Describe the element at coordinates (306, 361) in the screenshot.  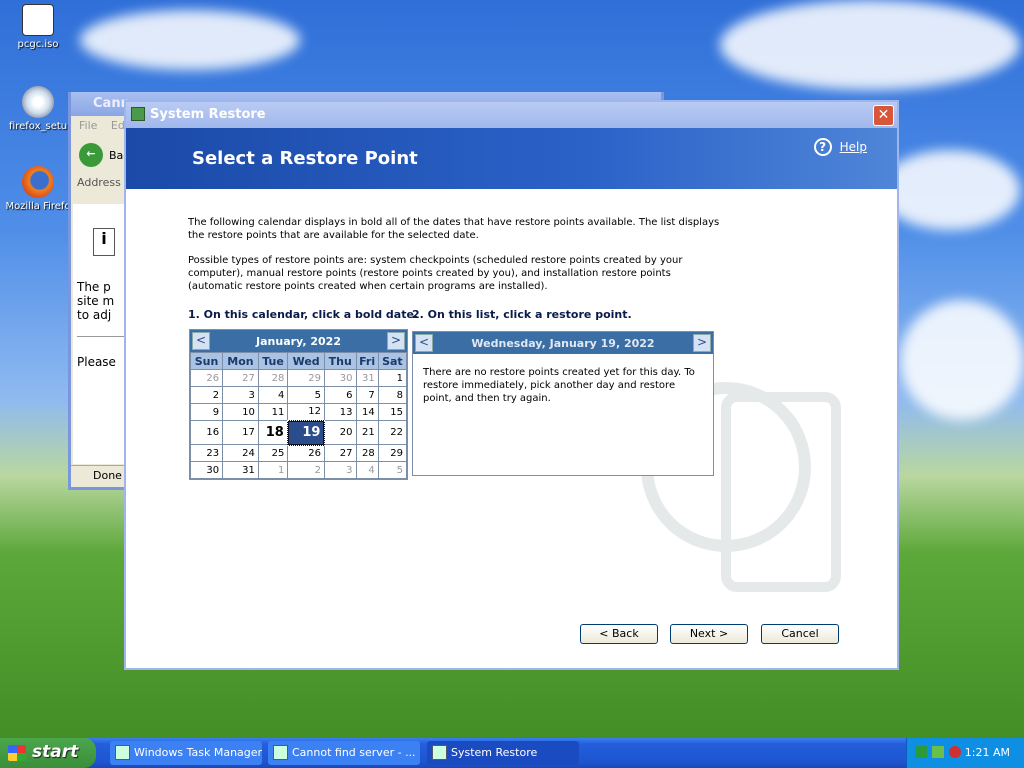
I see `weekday-header: Wed` at that location.